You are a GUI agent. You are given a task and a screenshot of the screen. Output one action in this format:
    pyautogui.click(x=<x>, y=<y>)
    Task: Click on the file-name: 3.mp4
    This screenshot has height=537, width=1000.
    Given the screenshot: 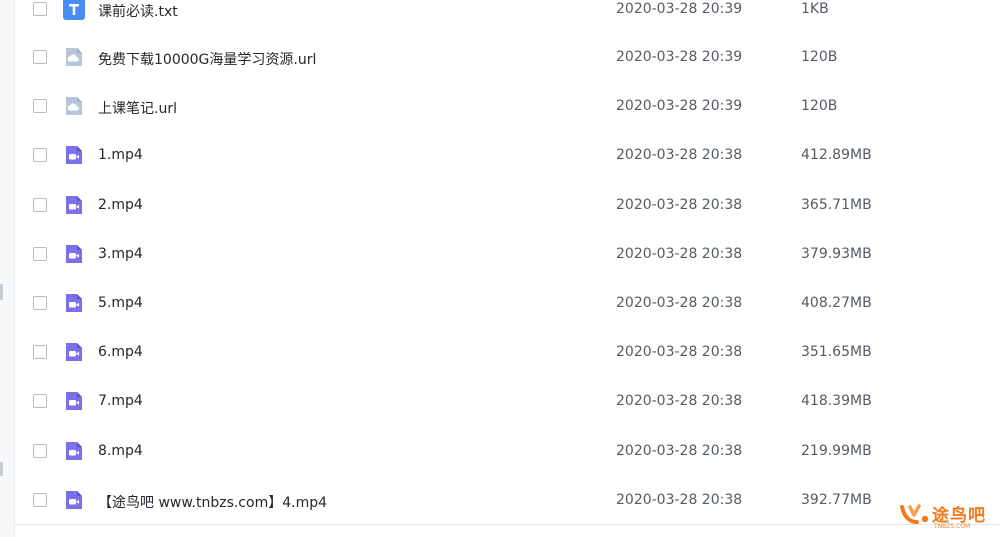 What is the action you would take?
    pyautogui.click(x=120, y=254)
    